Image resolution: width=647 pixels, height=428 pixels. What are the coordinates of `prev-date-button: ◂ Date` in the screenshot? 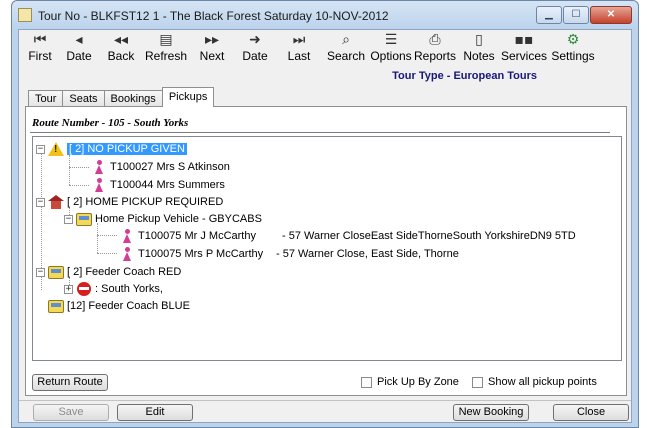 It's located at (79, 49).